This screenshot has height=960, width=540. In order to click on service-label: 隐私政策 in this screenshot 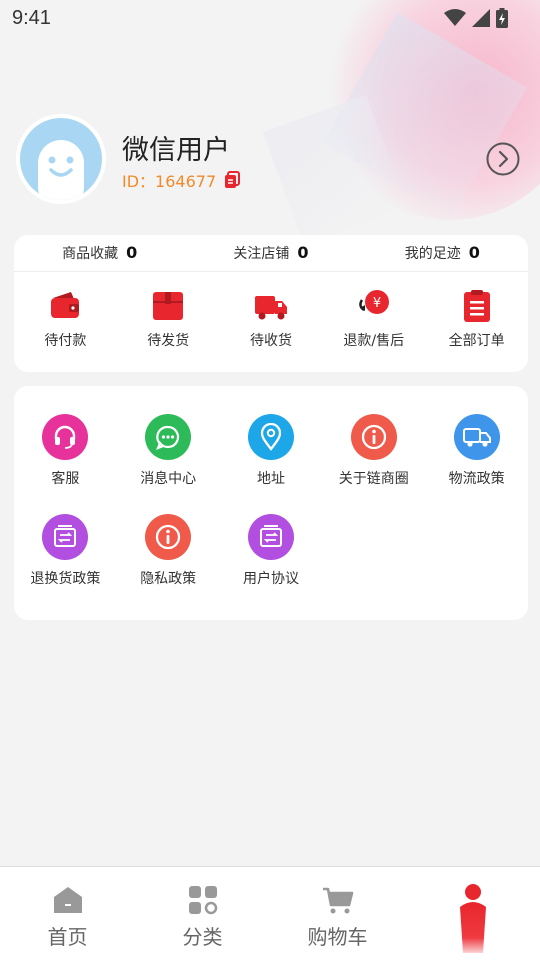, I will do `click(168, 579)`.